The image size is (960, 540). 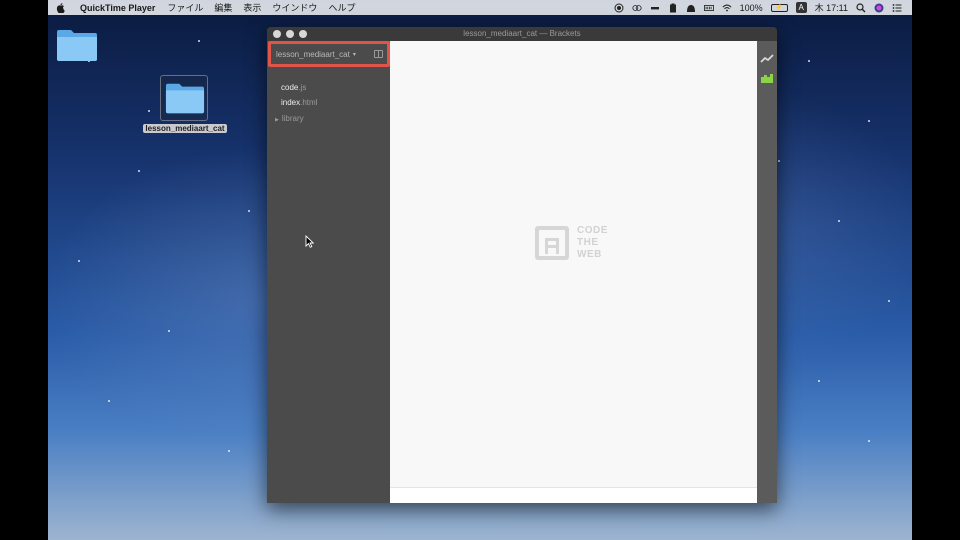 What do you see at coordinates (673, 8) in the screenshot?
I see `clipboard-icon` at bounding box center [673, 8].